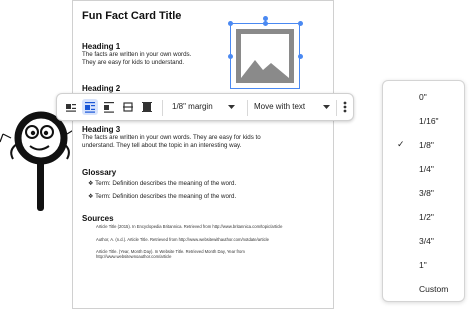 The image size is (470, 309). What do you see at coordinates (423, 169) in the screenshot?
I see `margin-option: 1/4"` at bounding box center [423, 169].